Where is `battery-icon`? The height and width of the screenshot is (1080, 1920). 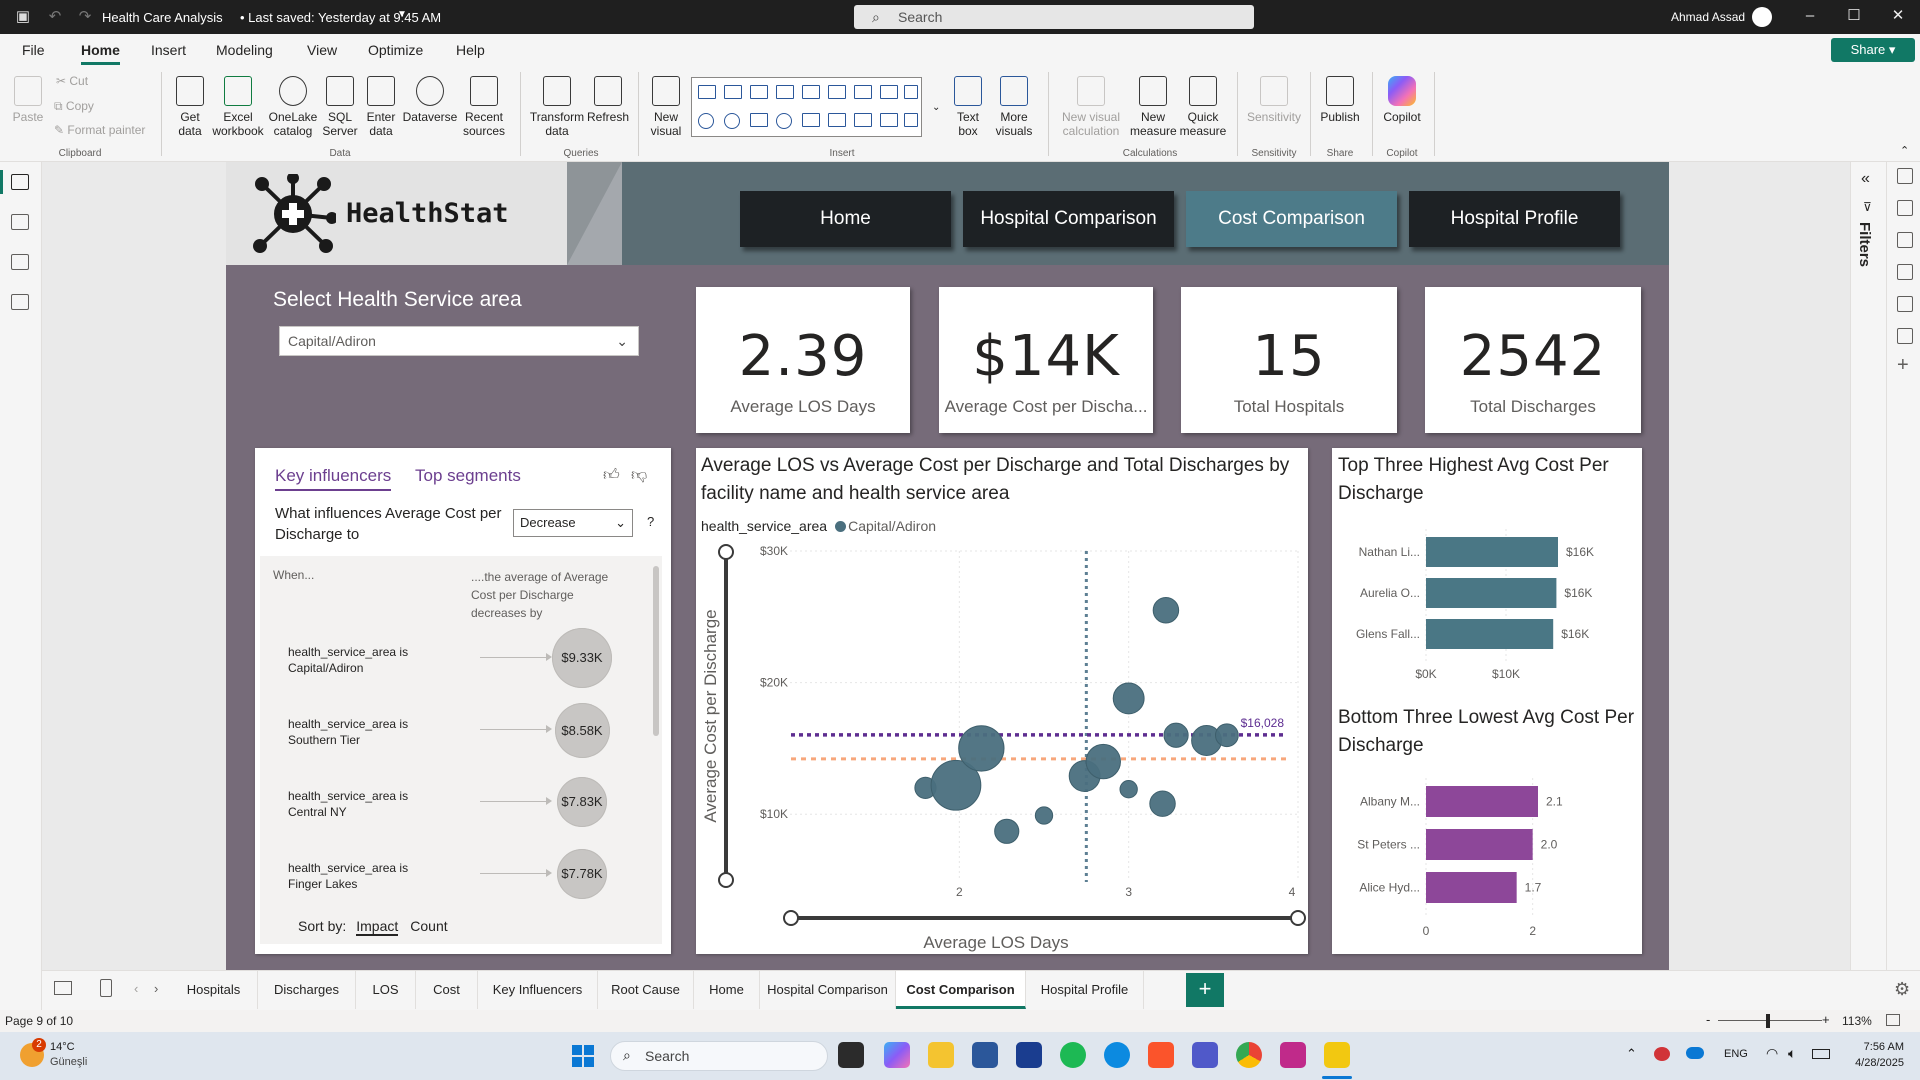
battery-icon is located at coordinates (1821, 1054).